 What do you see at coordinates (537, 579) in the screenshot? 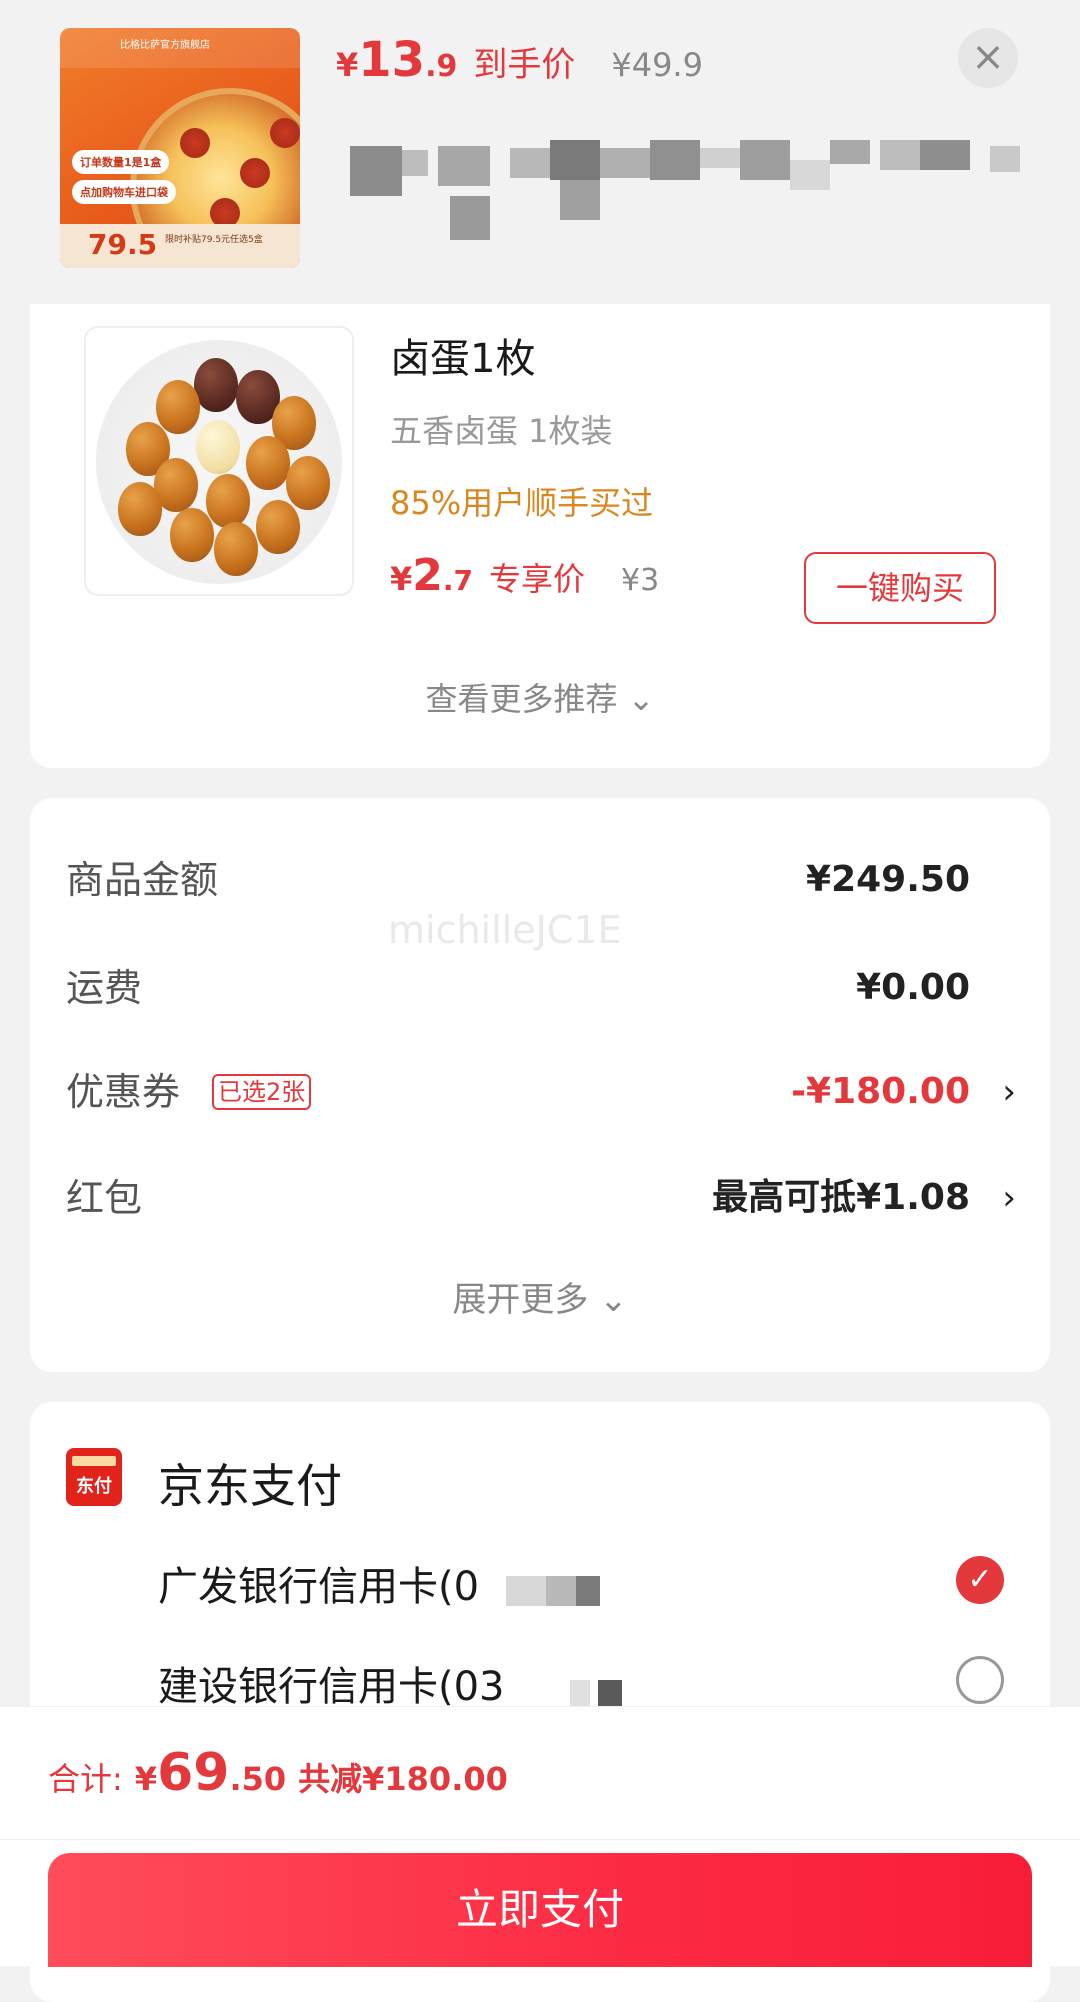
I see `price-label: 专享价` at bounding box center [537, 579].